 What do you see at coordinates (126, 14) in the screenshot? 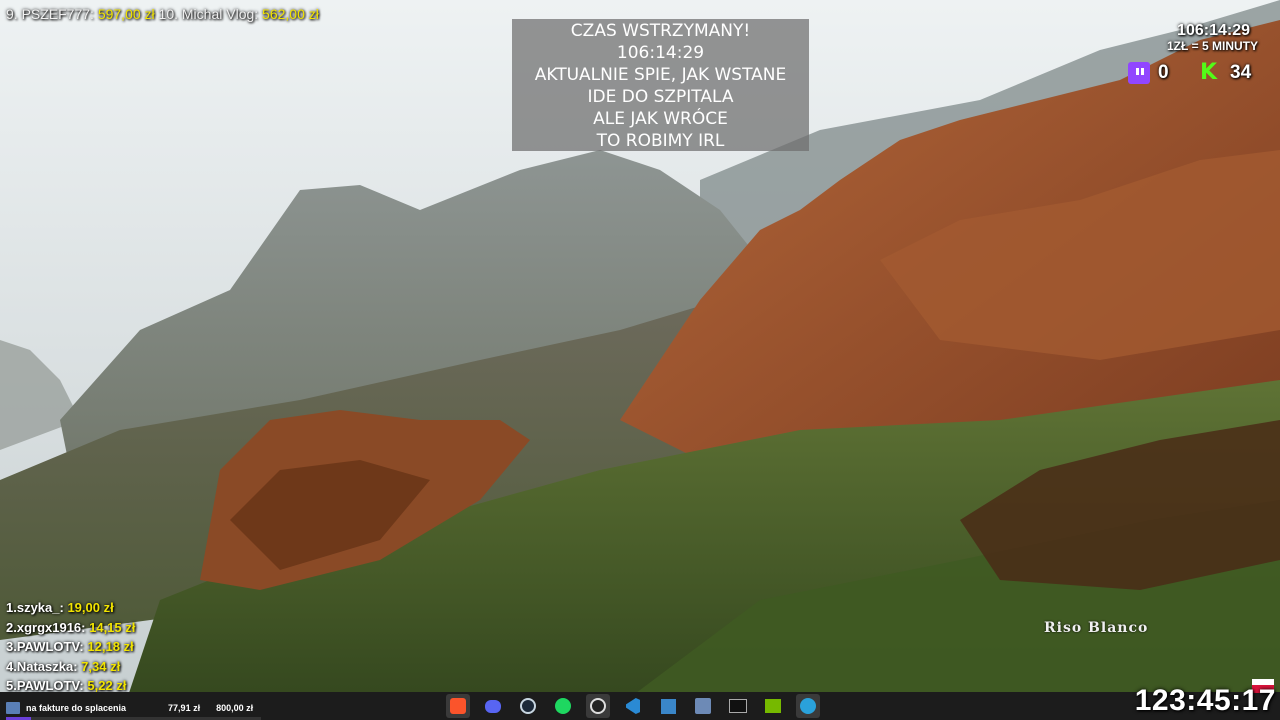
I see `ticker-amount: 597,00 zł` at bounding box center [126, 14].